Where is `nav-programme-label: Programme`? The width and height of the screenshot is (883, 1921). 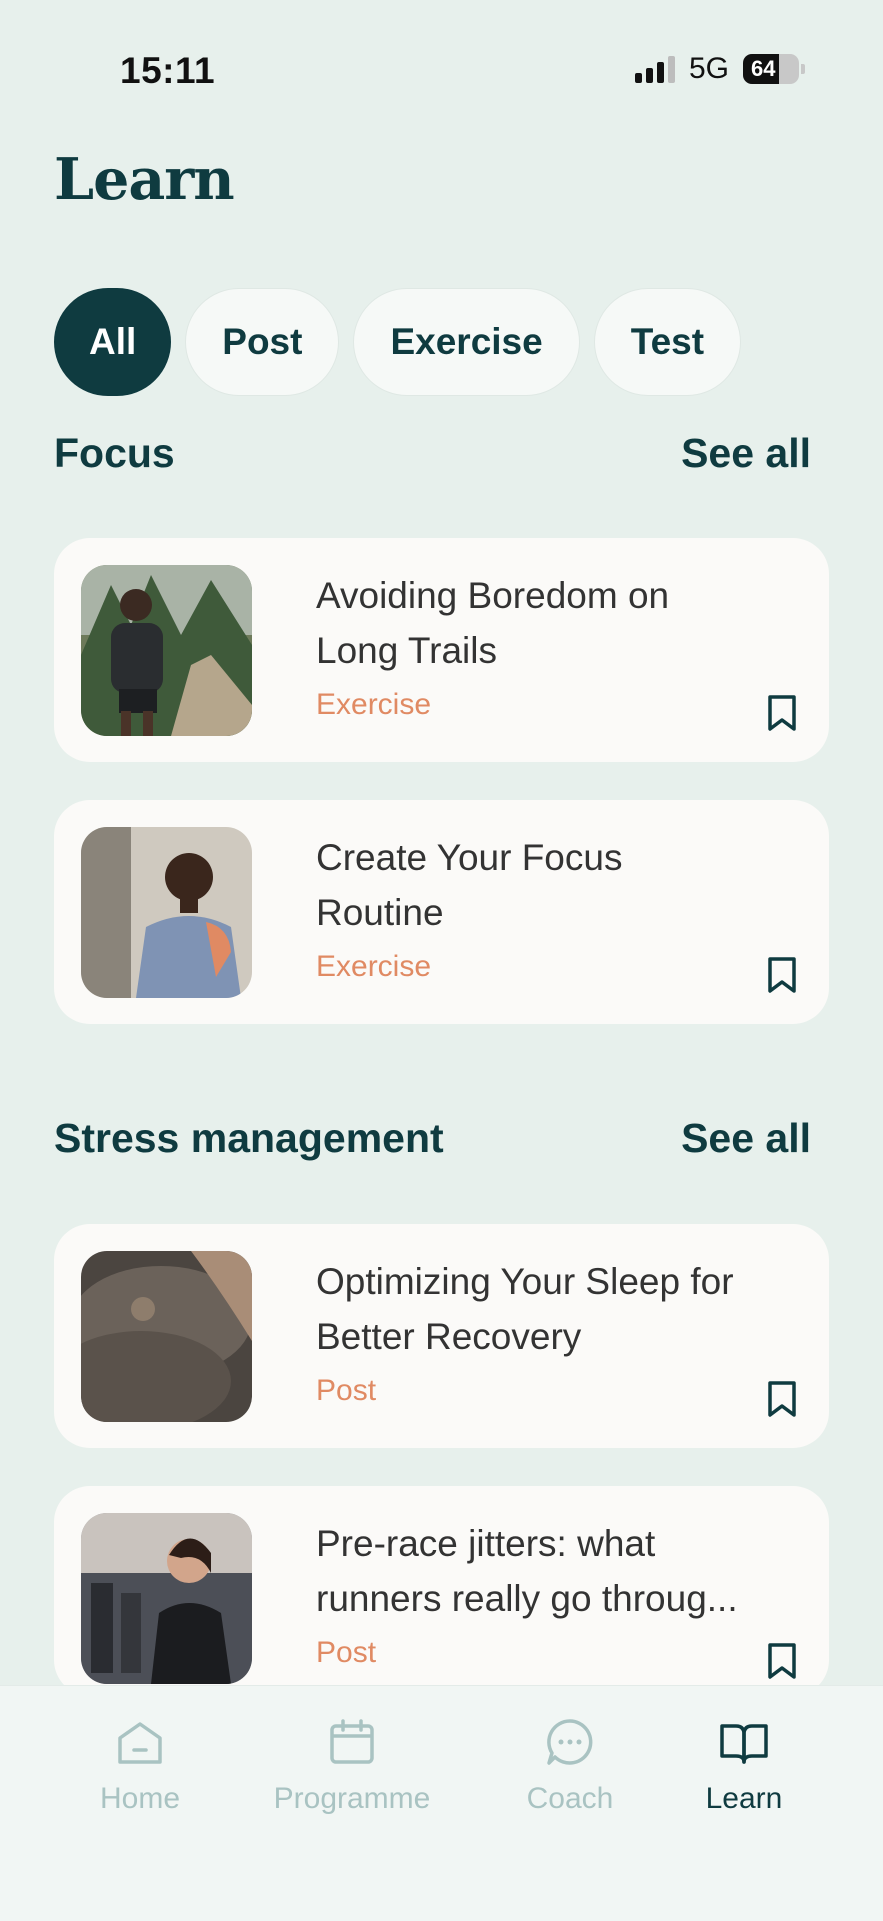 nav-programme-label: Programme is located at coordinates (352, 1798).